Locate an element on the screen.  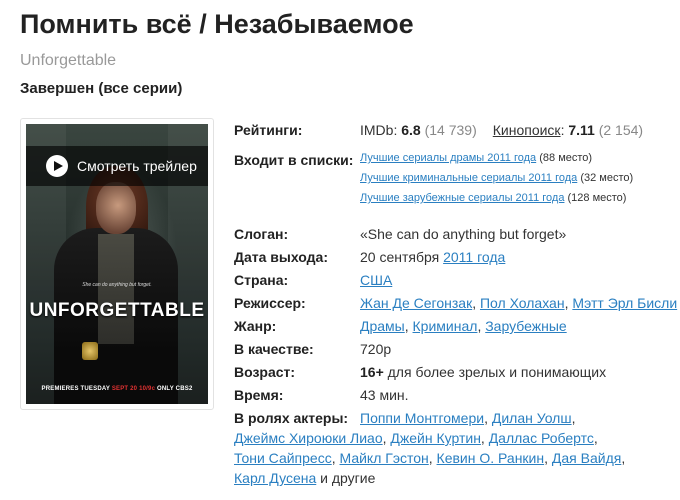
age-value: 16+ для более зрелых и понимающих is located at coordinates (483, 372).